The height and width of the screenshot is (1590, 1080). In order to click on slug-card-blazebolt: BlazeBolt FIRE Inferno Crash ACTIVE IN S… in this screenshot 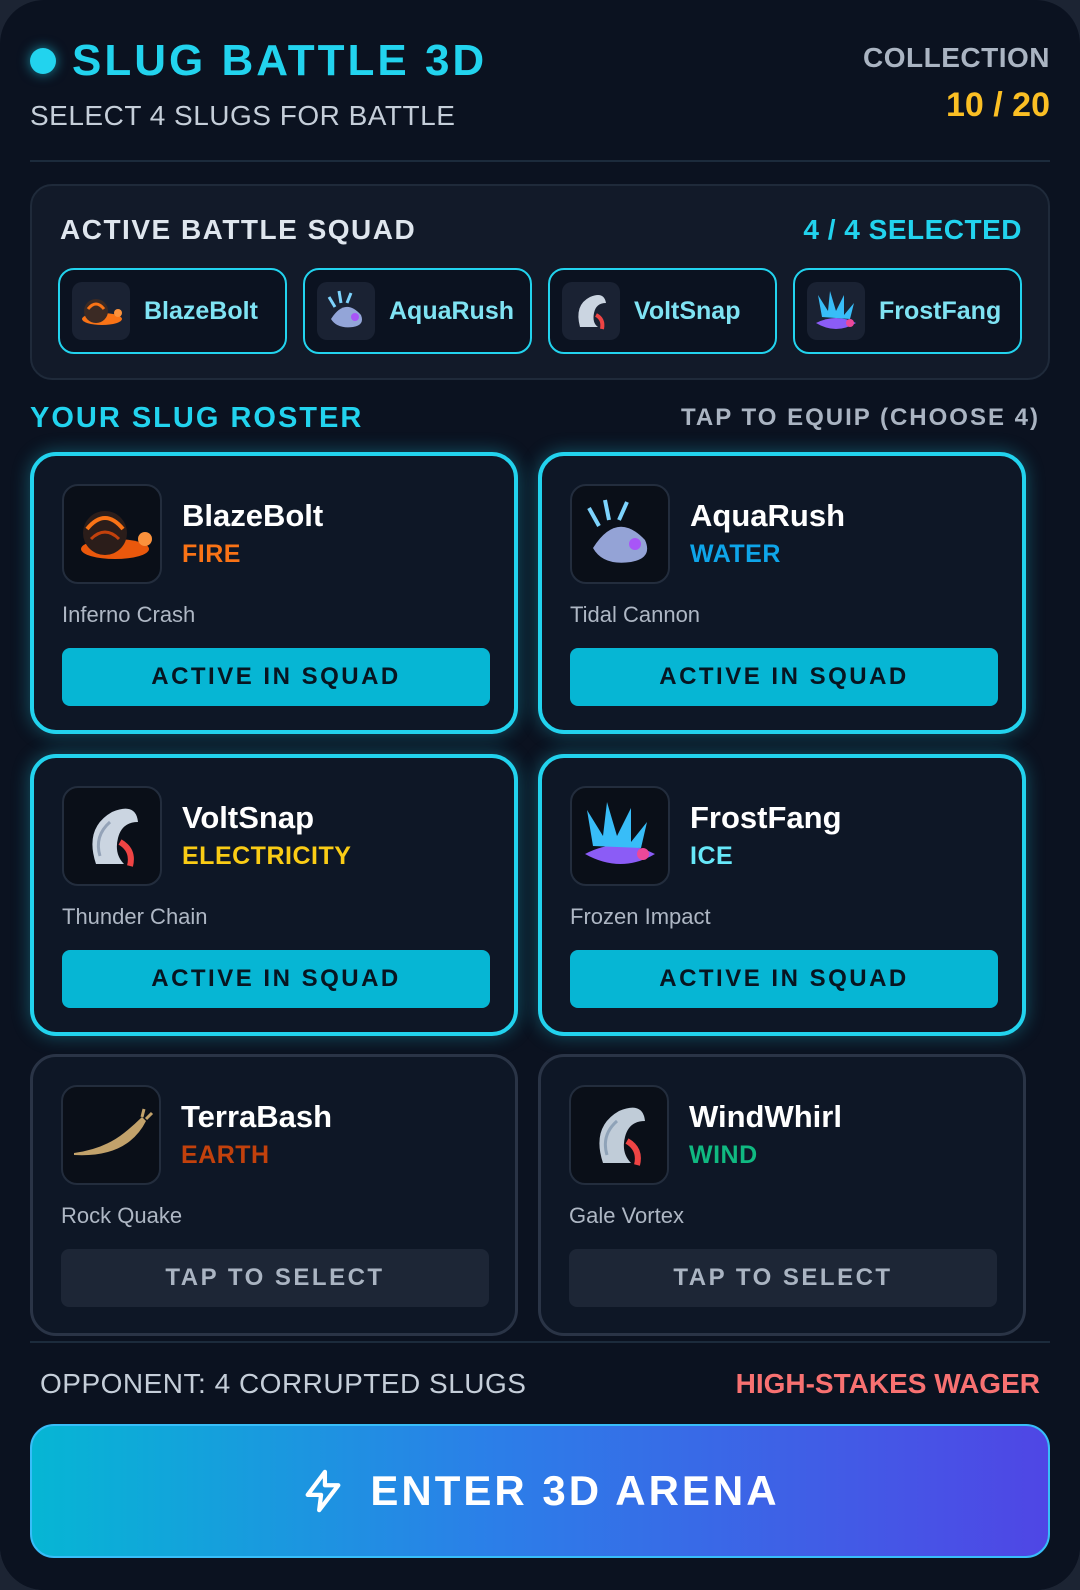, I will do `click(274, 593)`.